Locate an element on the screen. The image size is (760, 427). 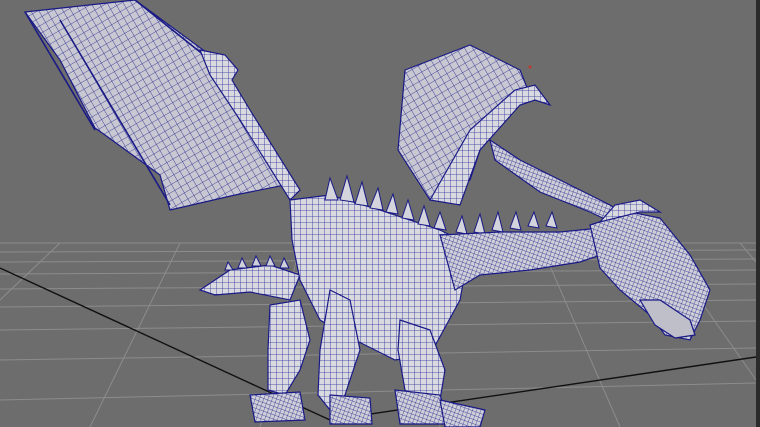
pivot-marker is located at coordinates (530, 67).